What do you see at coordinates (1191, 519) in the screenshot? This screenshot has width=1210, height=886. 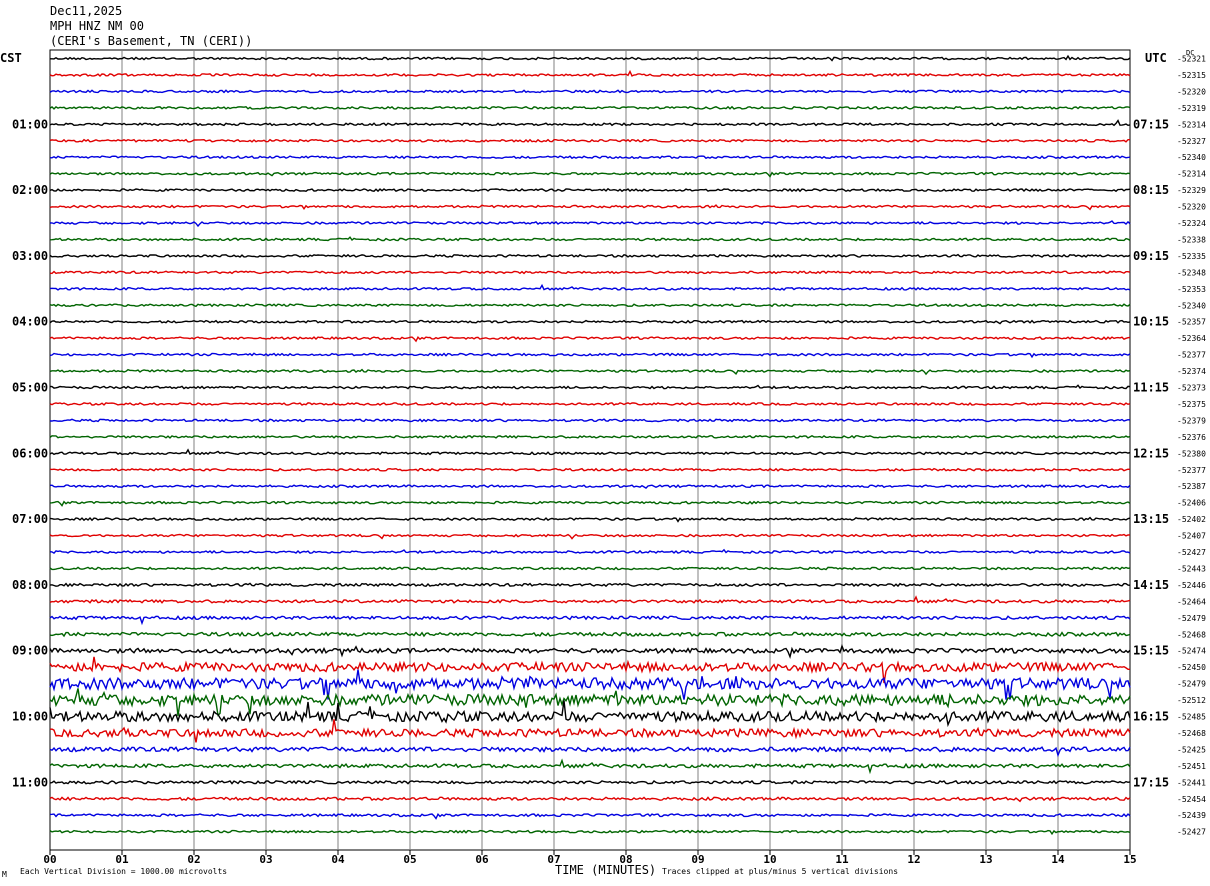 I see `dc-offset-label: -52402` at bounding box center [1191, 519].